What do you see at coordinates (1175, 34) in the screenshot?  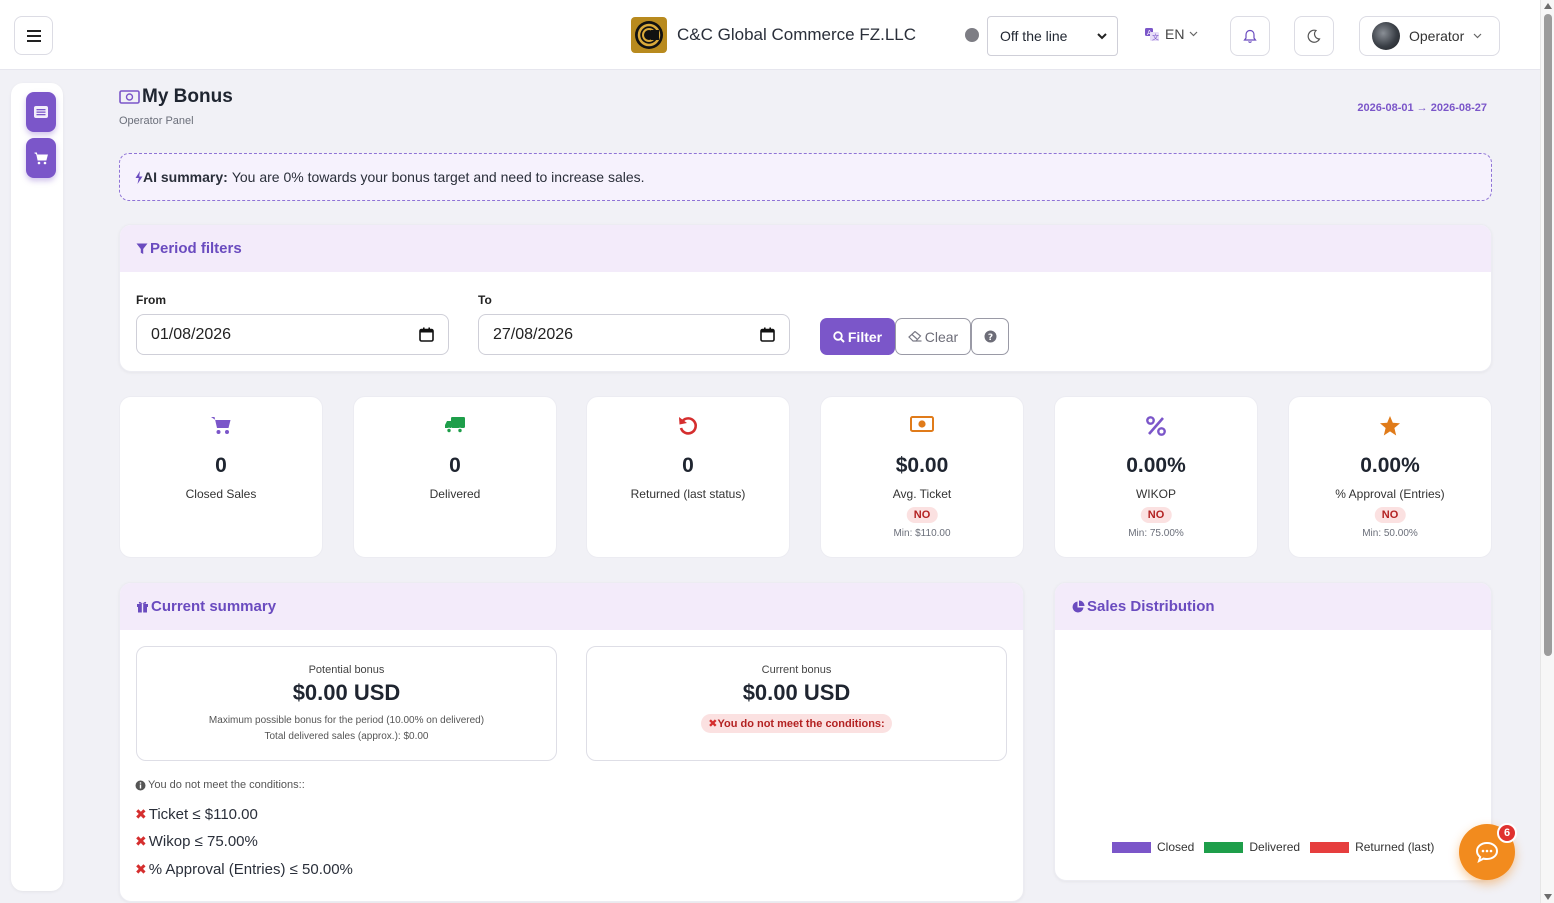 I see `language-label: EN` at bounding box center [1175, 34].